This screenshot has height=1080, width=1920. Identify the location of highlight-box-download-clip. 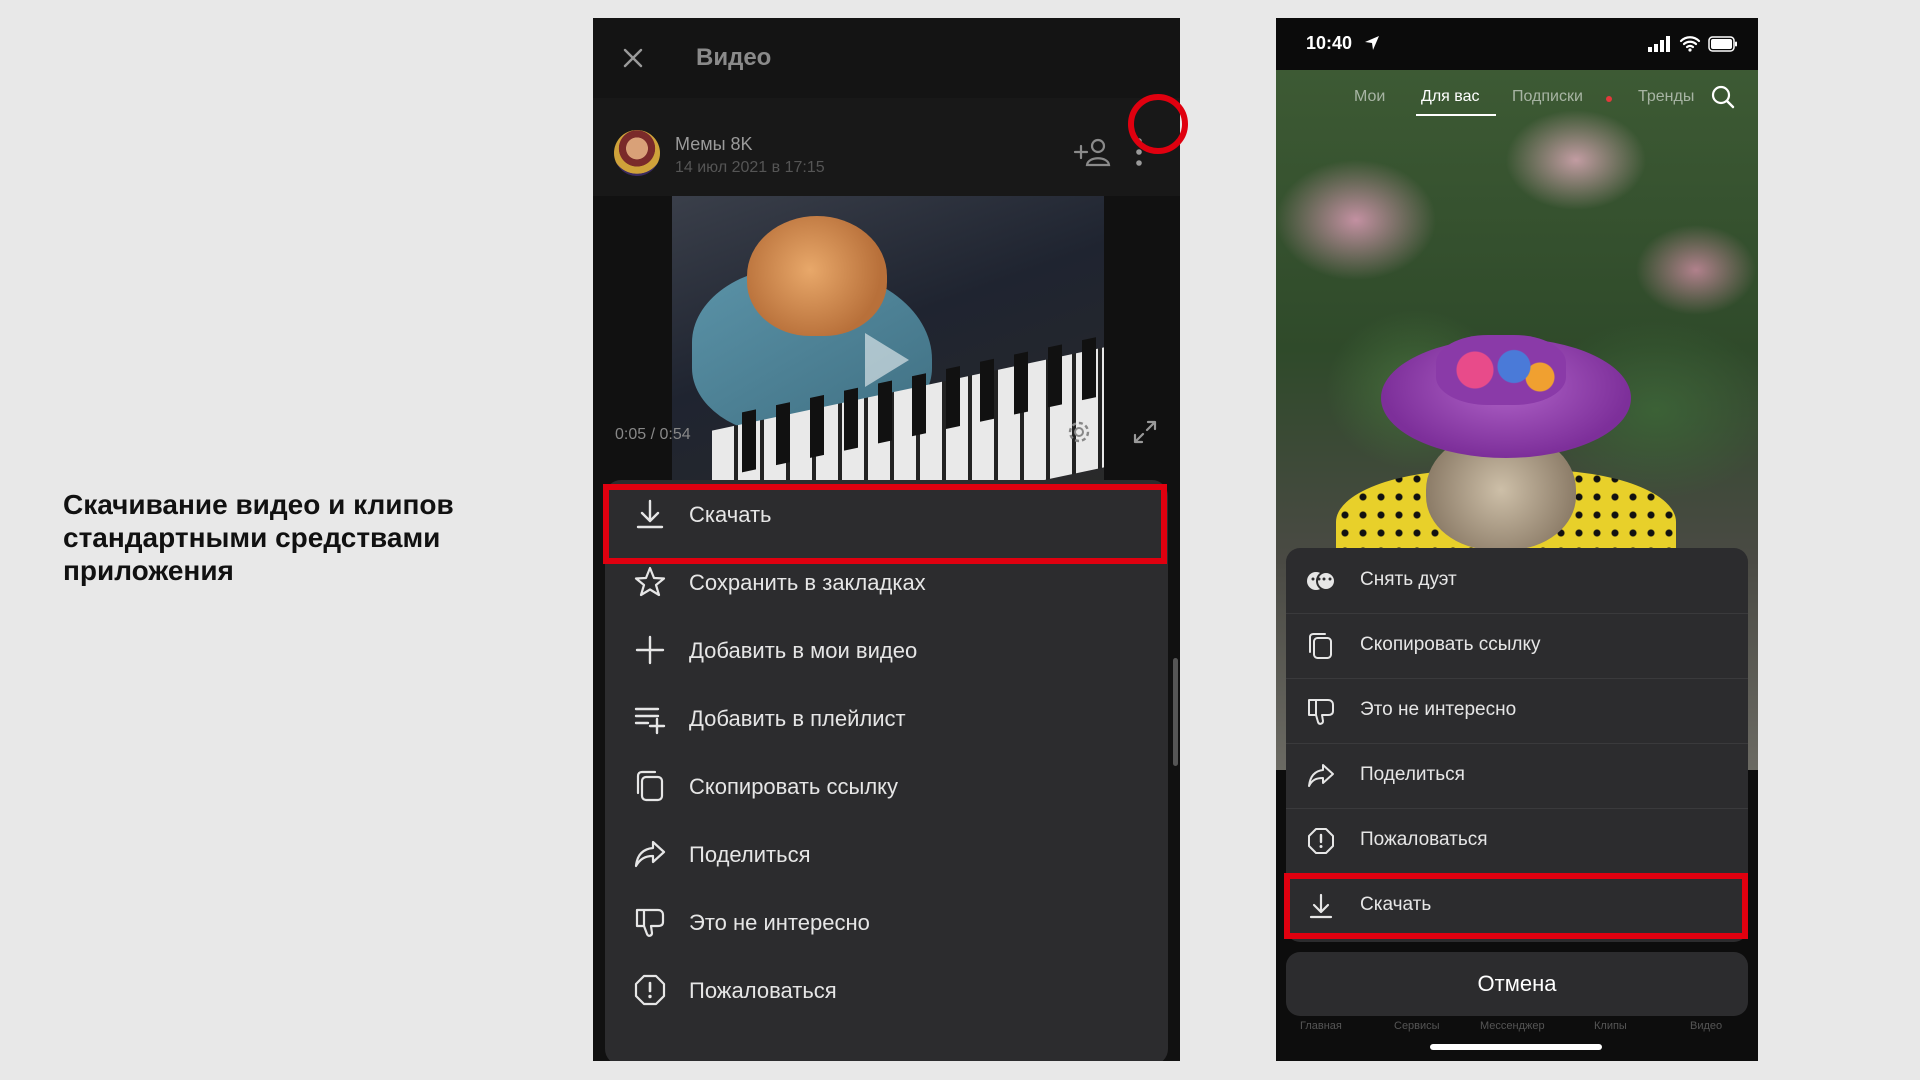
(1516, 906).